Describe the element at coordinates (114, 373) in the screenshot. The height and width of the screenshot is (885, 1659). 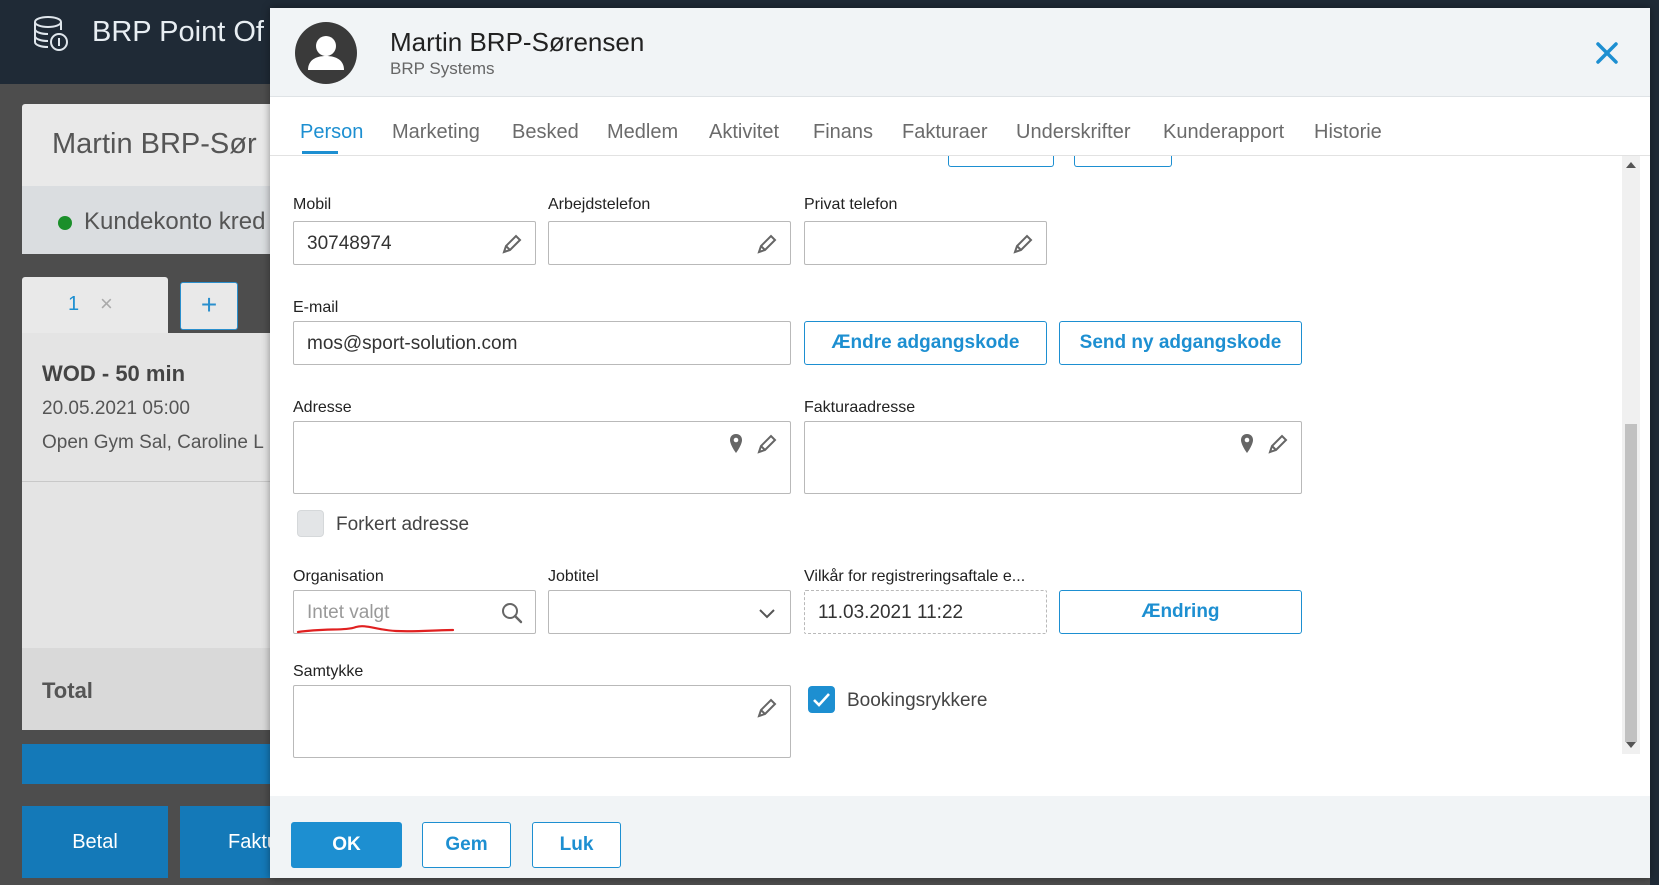
I see `order-item-title: WOD - 50 min` at that location.